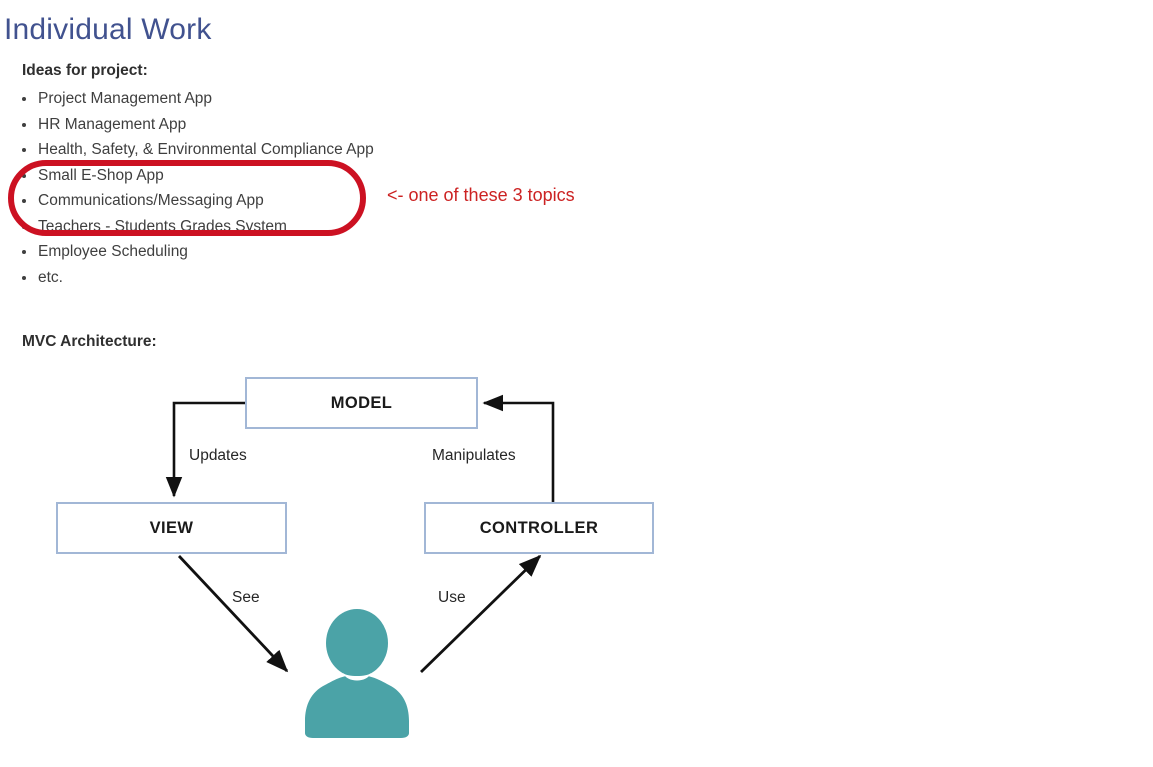 This screenshot has width=1153, height=767. Describe the element at coordinates (474, 455) in the screenshot. I see `edge-label-manipulates: Manipulates` at that location.